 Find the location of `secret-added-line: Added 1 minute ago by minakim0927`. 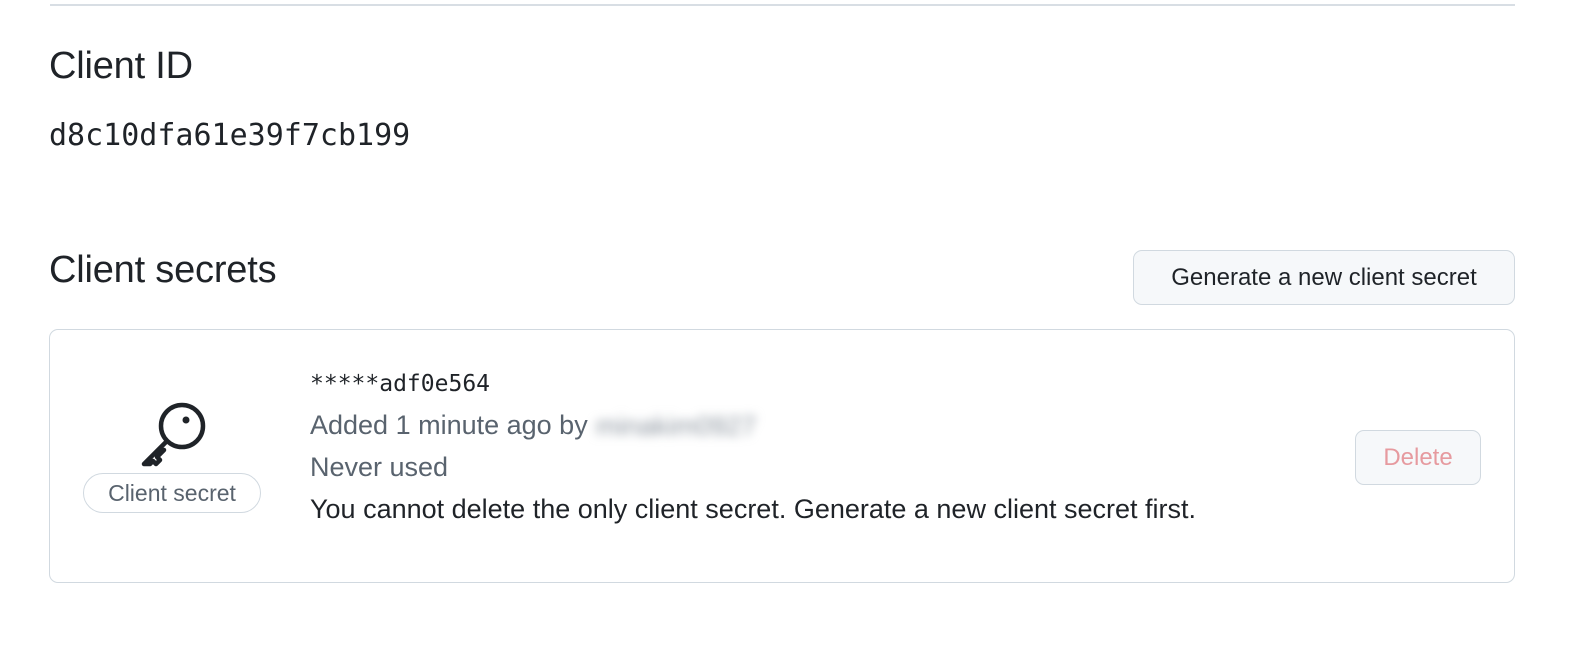

secret-added-line: Added 1 minute ago by minakim0927 is located at coordinates (544, 425).